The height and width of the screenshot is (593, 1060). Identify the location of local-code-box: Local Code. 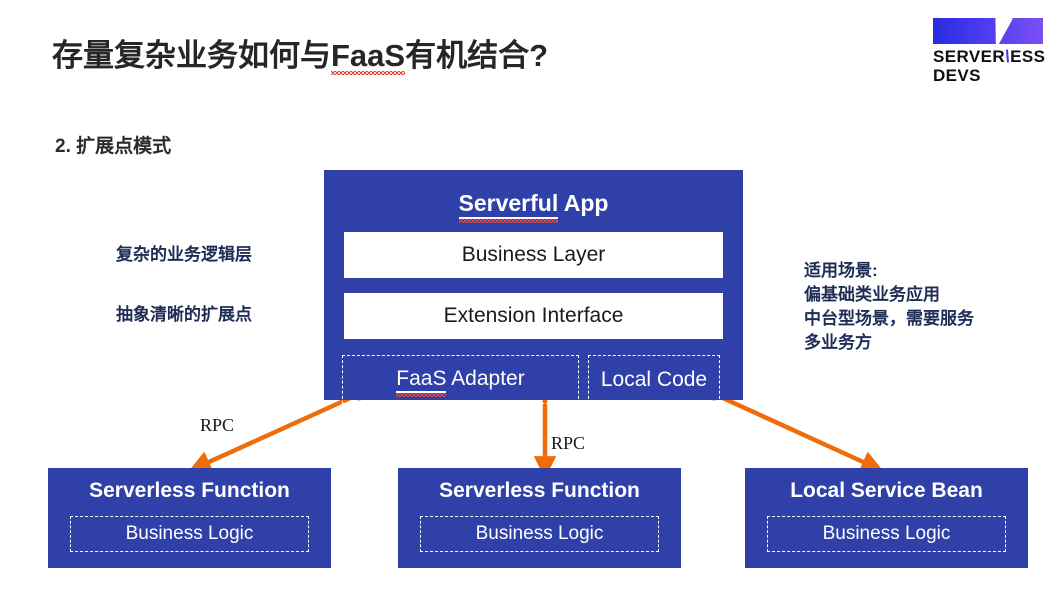
(654, 379).